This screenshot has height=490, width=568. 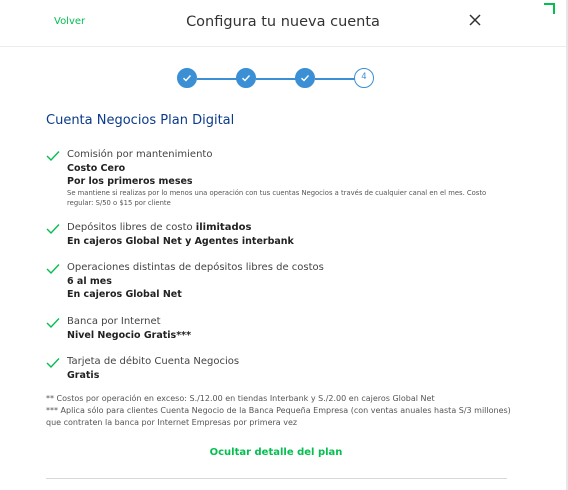 I want to click on feature-label: Tarjeta de débito Cuenta Negocios, so click(x=153, y=361).